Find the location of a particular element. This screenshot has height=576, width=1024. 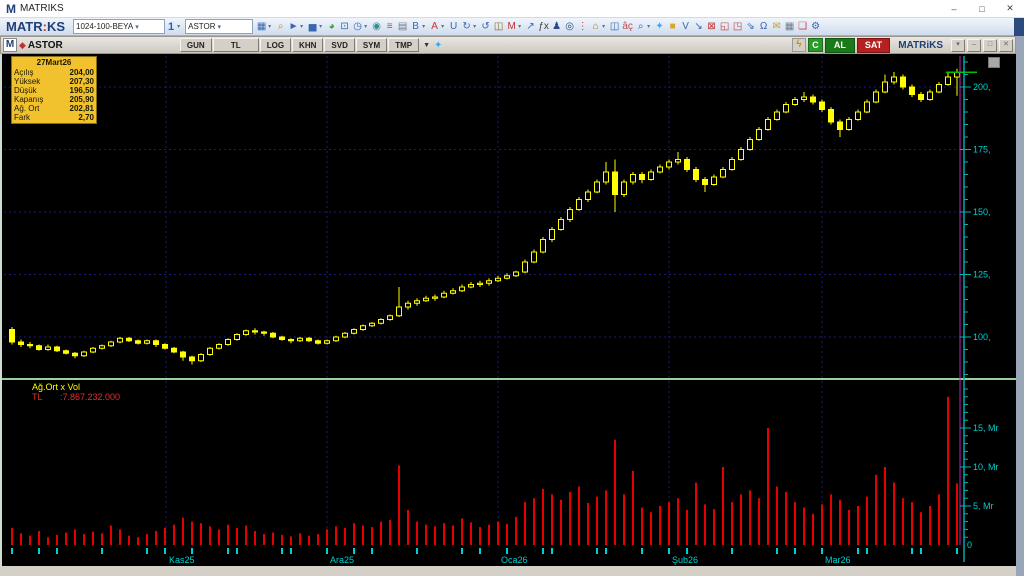

window-small2-icon: ◳ is located at coordinates (737, 27).